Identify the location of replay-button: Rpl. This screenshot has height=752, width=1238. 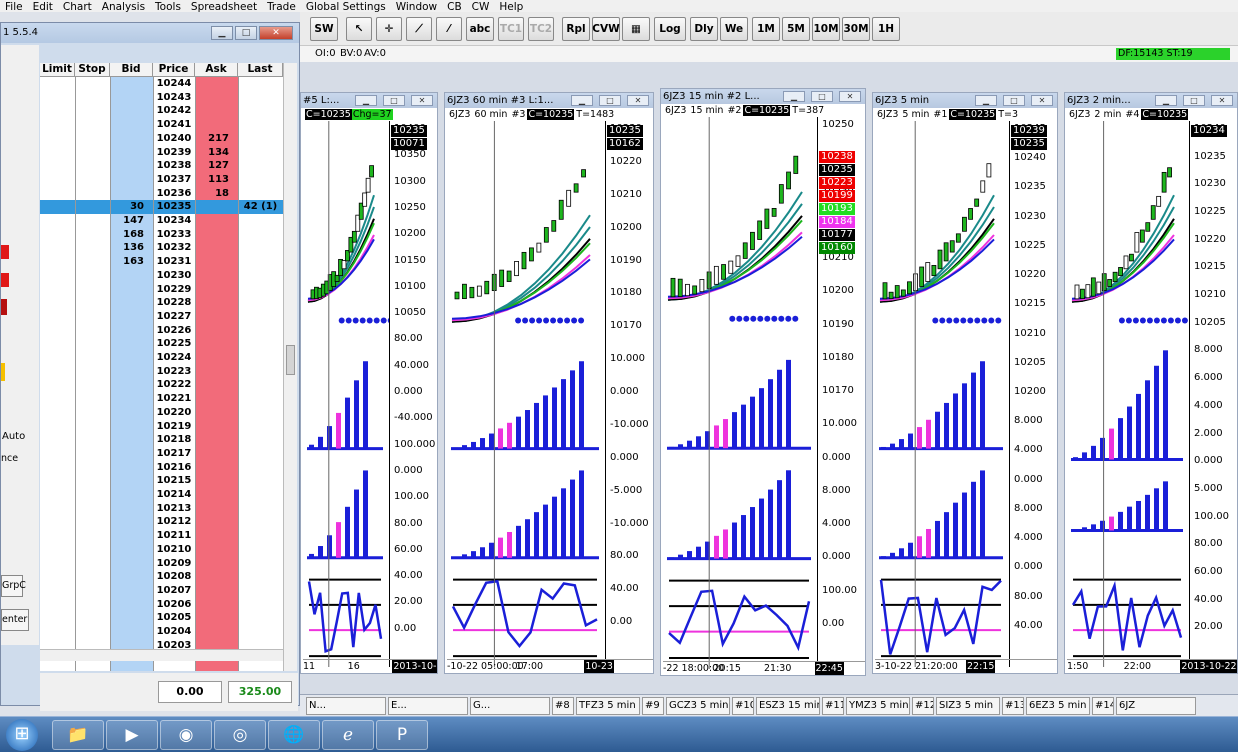
(576, 29).